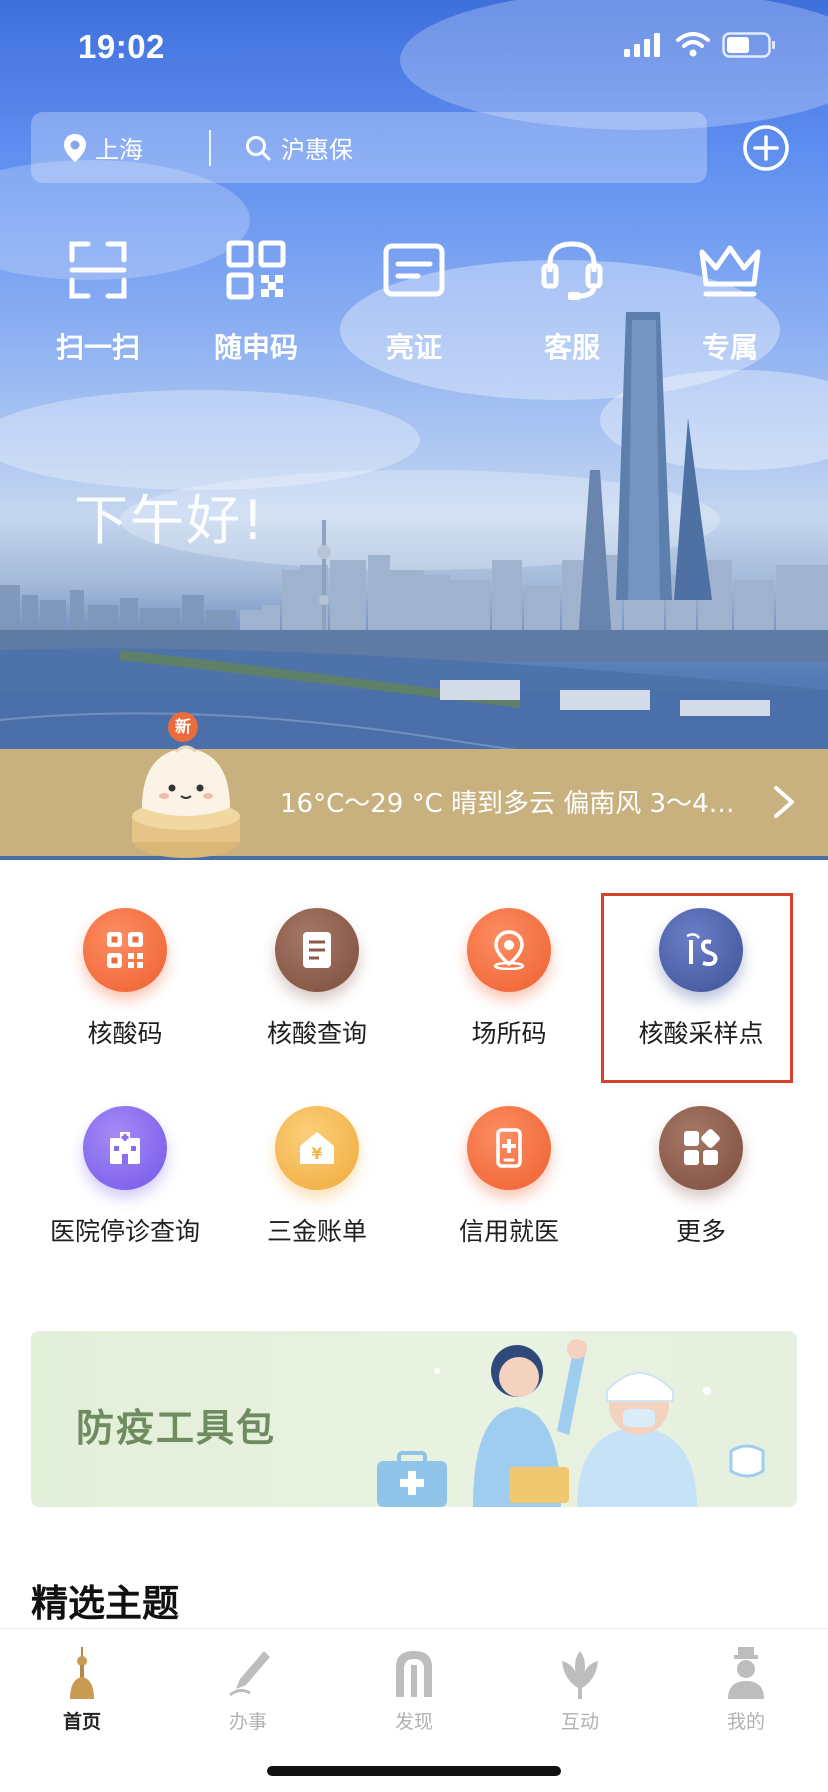 The height and width of the screenshot is (1792, 828). I want to click on search-divider, so click(210, 147).